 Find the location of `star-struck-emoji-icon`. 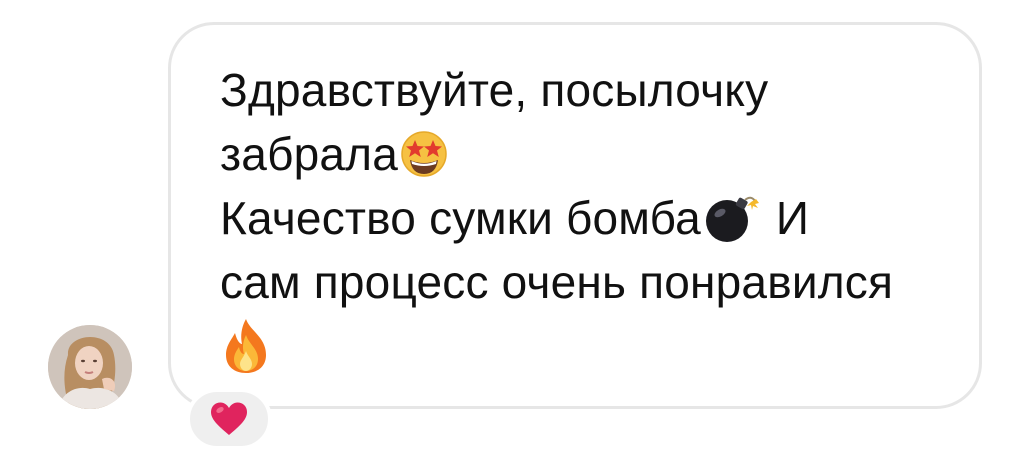

star-struck-emoji-icon is located at coordinates (424, 154).